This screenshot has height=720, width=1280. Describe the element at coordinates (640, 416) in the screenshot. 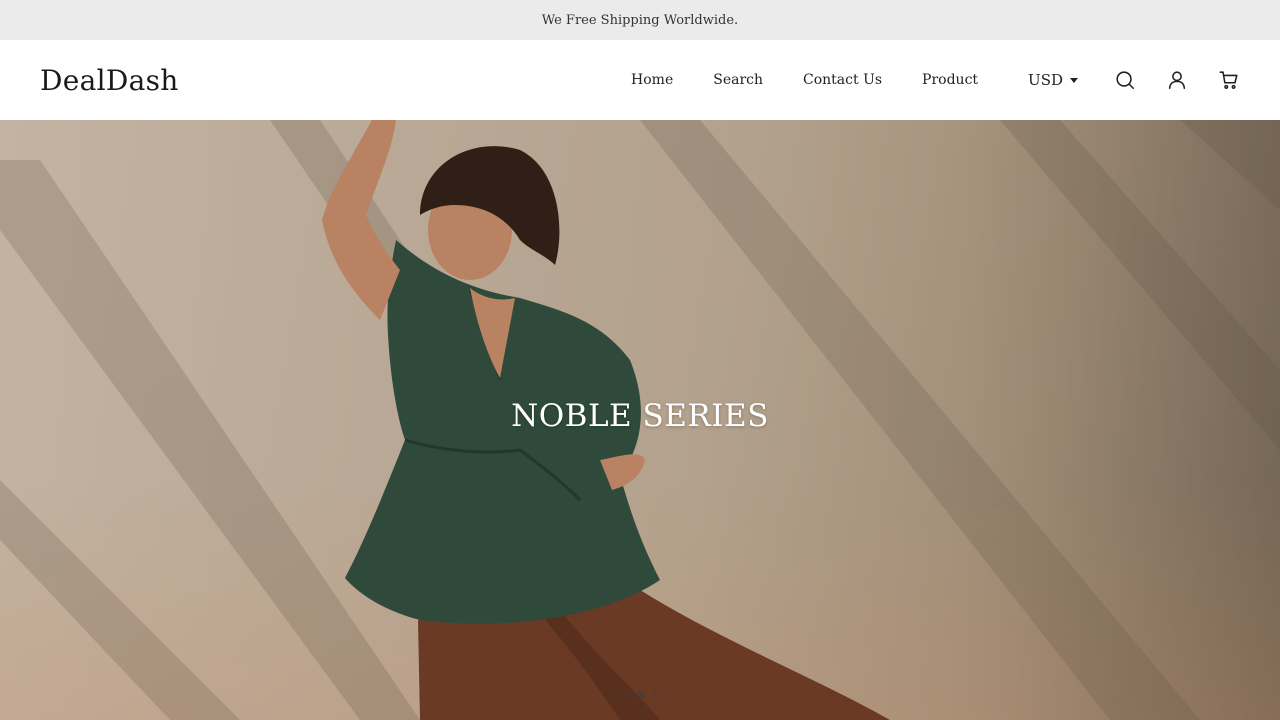

I see `hero-title: NOBLE SERIES` at that location.